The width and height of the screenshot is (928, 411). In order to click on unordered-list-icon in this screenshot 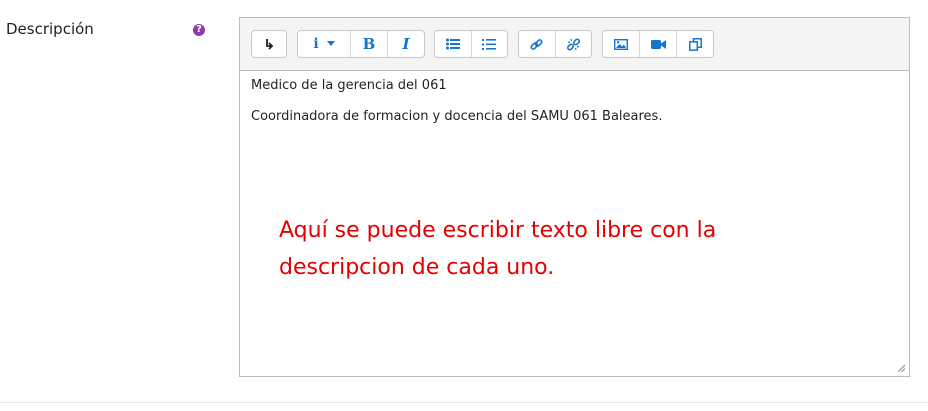, I will do `click(452, 44)`.